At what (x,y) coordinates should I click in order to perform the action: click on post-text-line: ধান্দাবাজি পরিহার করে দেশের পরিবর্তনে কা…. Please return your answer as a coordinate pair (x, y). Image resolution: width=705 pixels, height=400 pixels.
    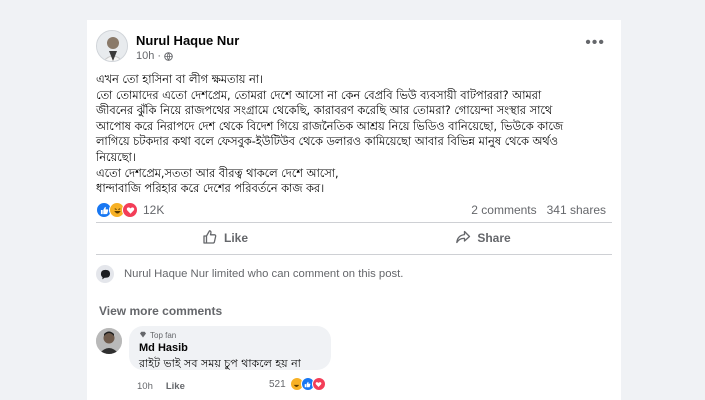
    Looking at the image, I should click on (210, 189).